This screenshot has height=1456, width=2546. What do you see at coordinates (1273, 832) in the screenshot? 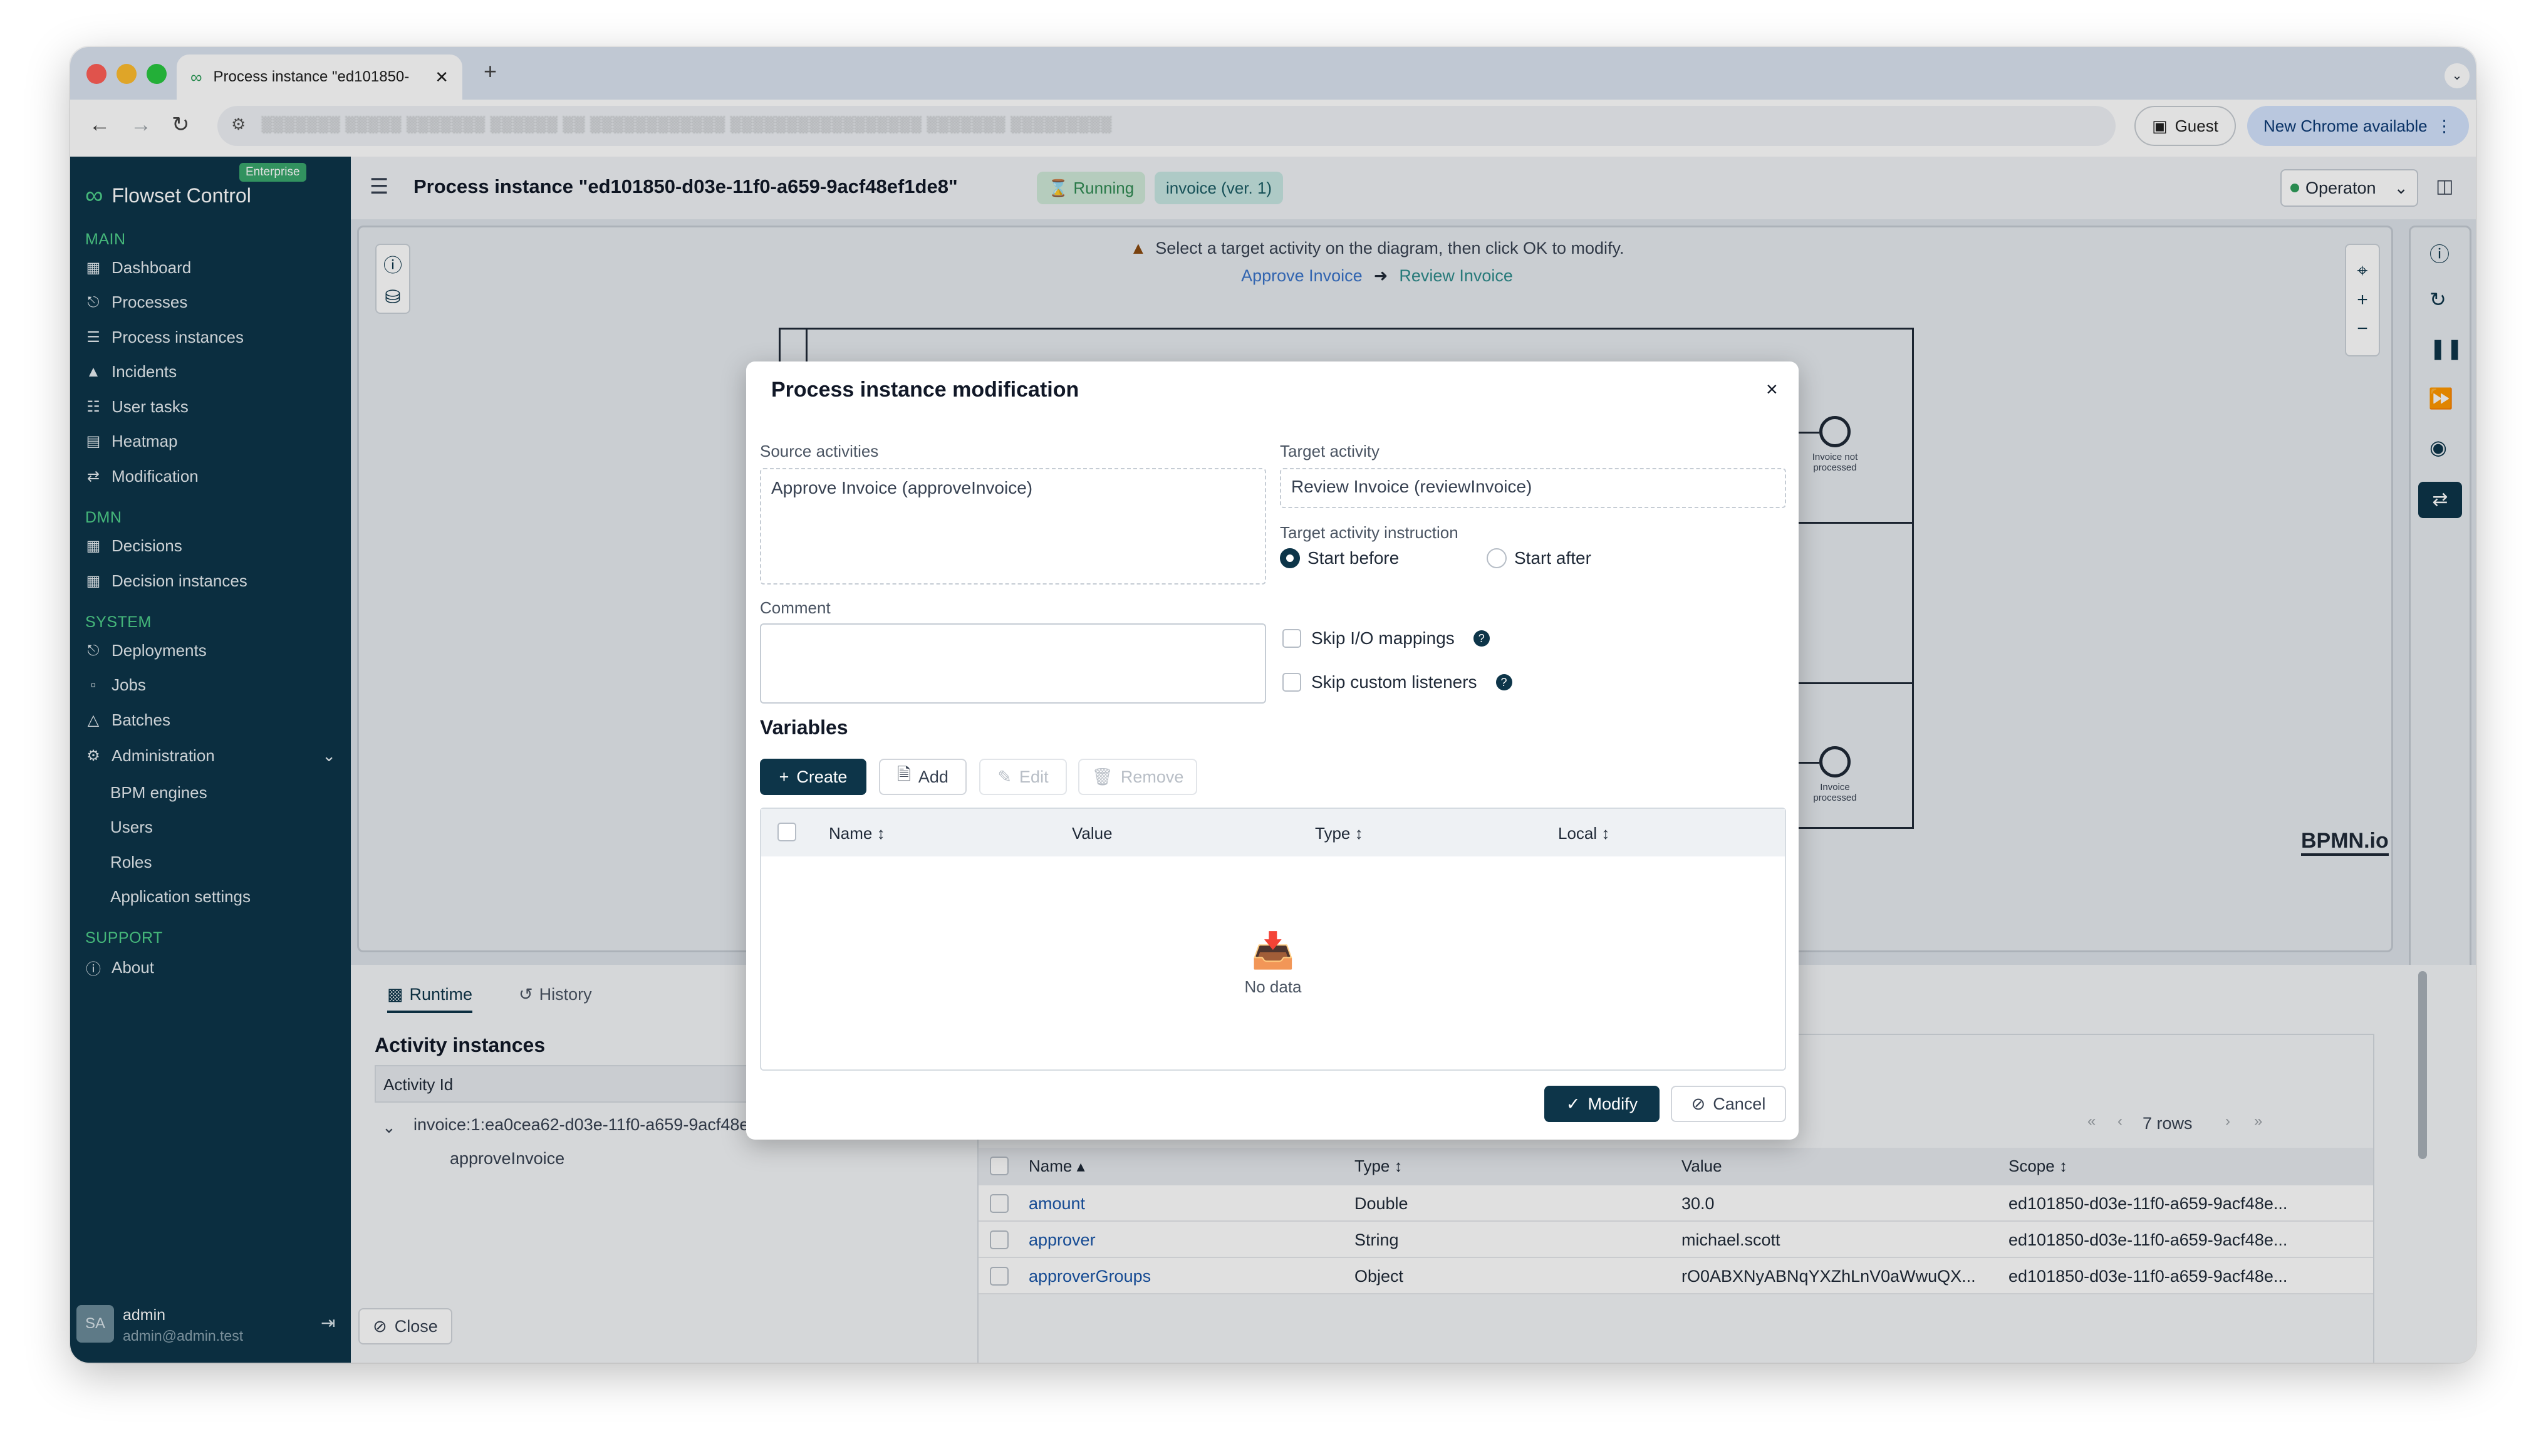
I see `variables-table-header: Name ↕ Value Type ↕ Local ↕` at bounding box center [1273, 832].